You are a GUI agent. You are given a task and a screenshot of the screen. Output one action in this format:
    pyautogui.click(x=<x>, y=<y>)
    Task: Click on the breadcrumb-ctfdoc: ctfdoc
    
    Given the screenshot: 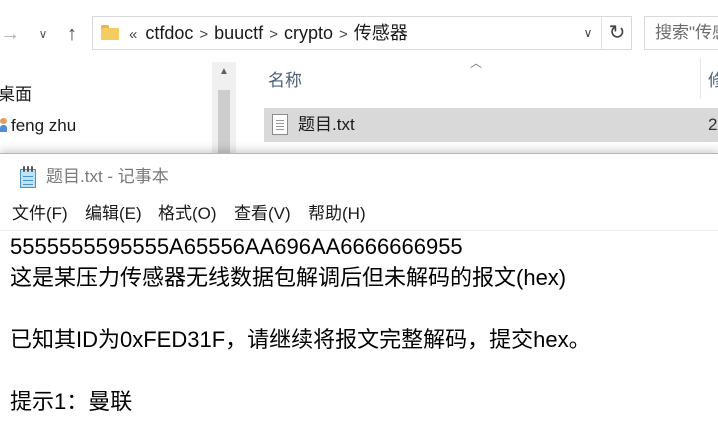 What is the action you would take?
    pyautogui.click(x=169, y=33)
    